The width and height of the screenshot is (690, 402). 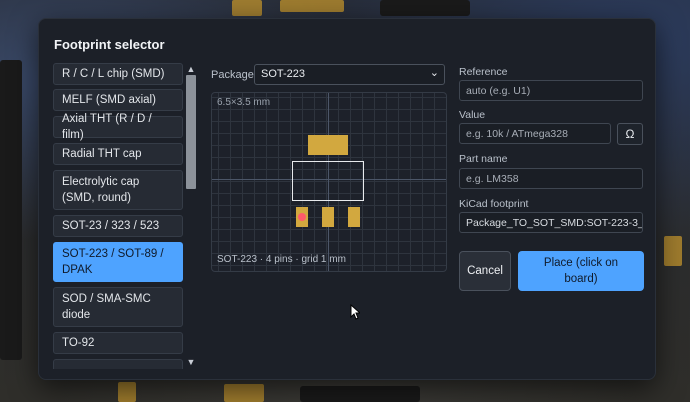 What do you see at coordinates (281, 259) in the screenshot?
I see `preview-caption: SOT-223 · 4 pins · grid 1 mm` at bounding box center [281, 259].